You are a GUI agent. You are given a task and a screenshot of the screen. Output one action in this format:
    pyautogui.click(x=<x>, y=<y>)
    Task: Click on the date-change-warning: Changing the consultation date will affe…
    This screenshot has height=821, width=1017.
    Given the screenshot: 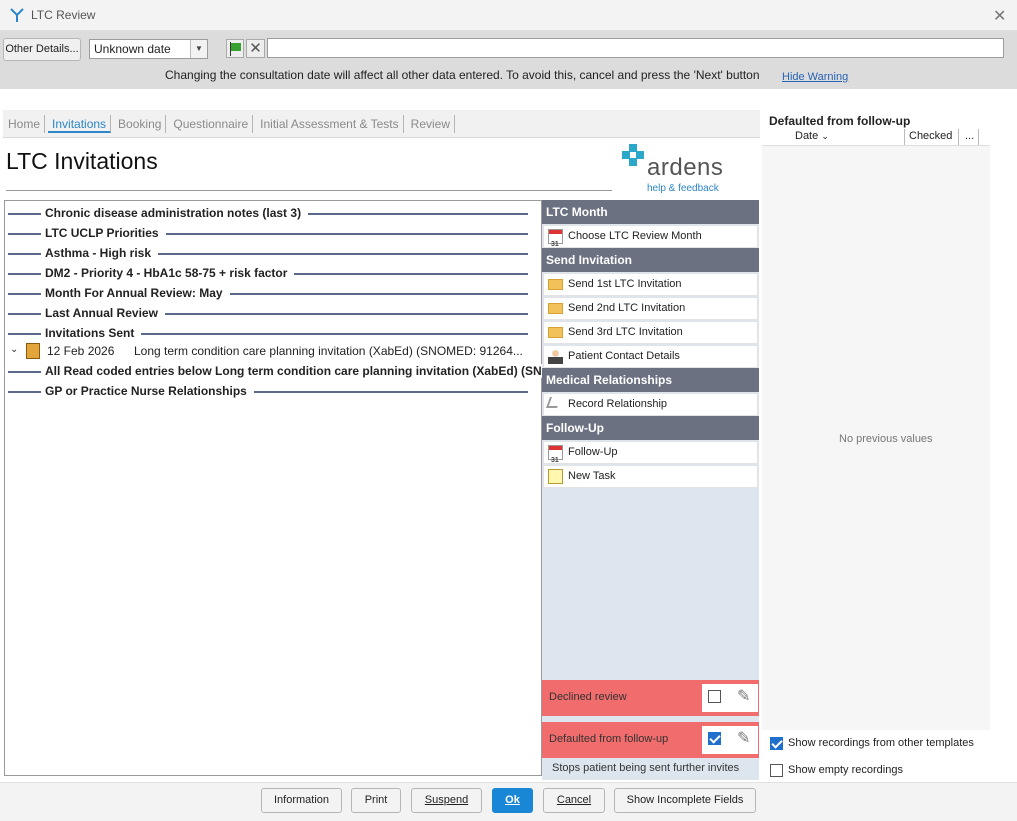 What is the action you would take?
    pyautogui.click(x=462, y=75)
    